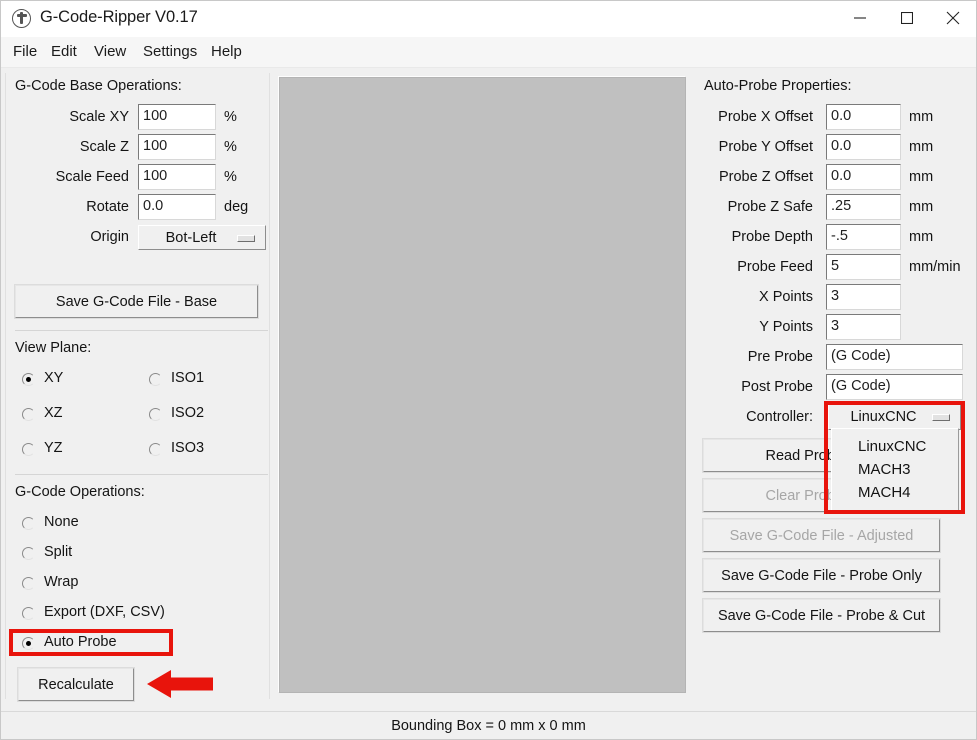 The width and height of the screenshot is (977, 740). Describe the element at coordinates (177, 117) in the screenshot. I see `input-scale-xy: 100` at that location.